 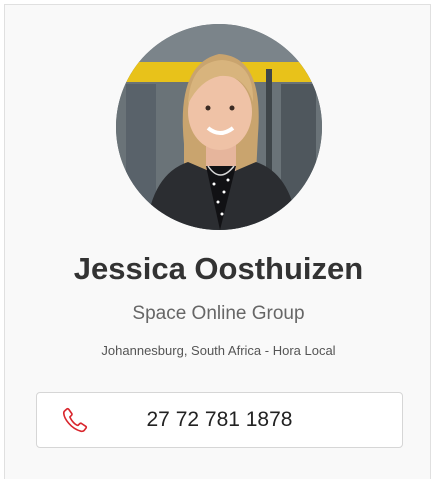 I want to click on profile-location: Johannesburg, South Africa - Hora Local, so click(x=218, y=350).